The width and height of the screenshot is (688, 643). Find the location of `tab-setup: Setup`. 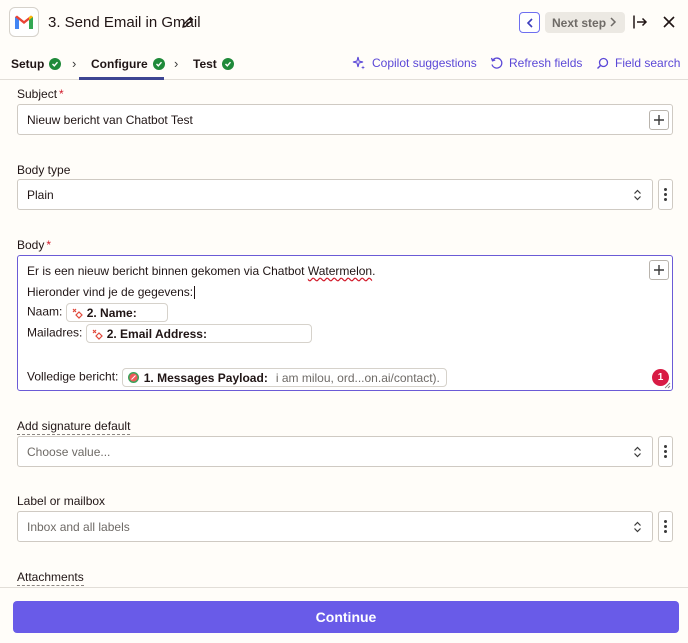

tab-setup: Setup is located at coordinates (36, 64).